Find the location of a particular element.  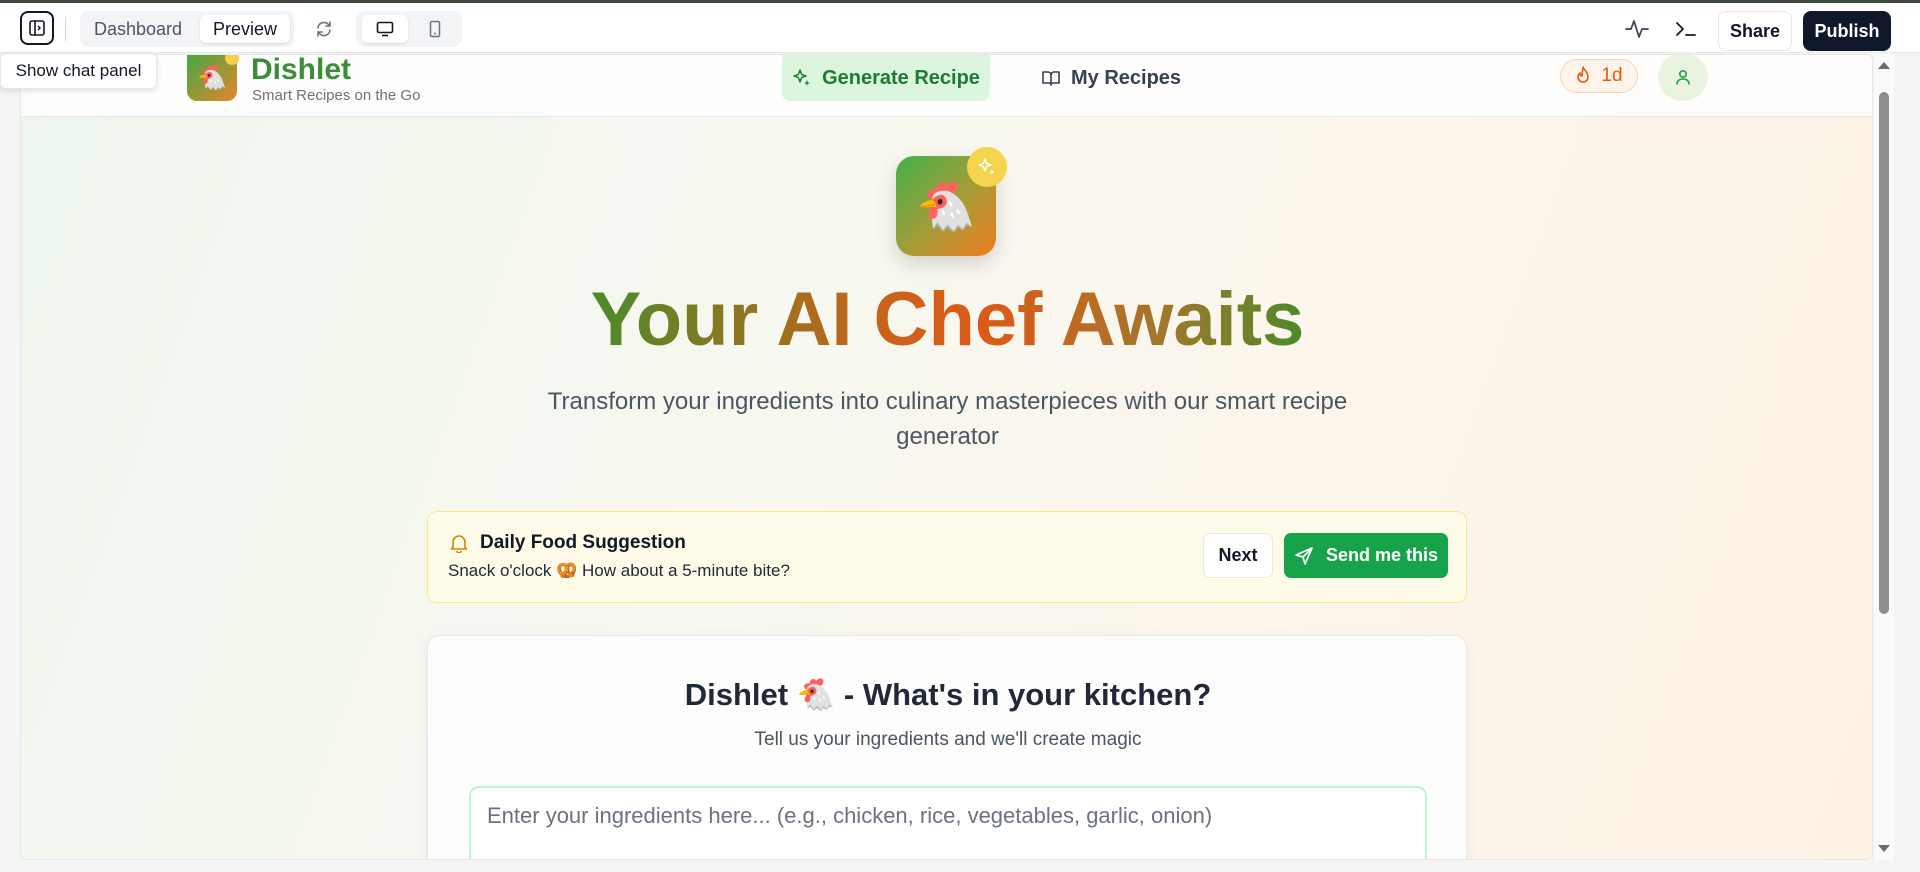

brand-tagline: Smart Recipes on the Go is located at coordinates (336, 95).